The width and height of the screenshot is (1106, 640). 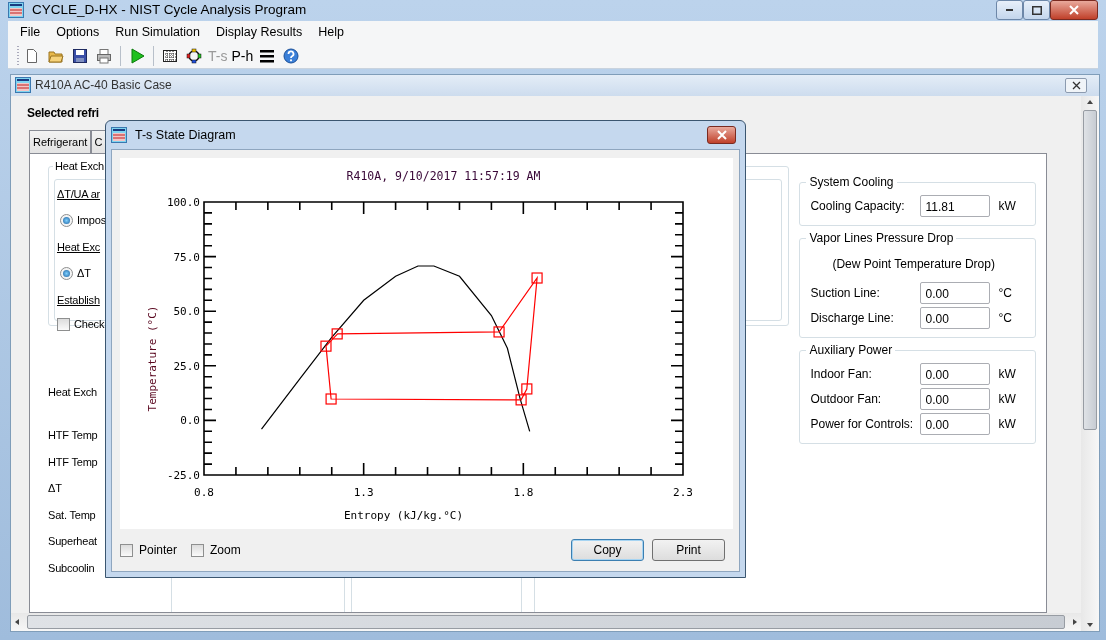 What do you see at coordinates (862, 424) in the screenshot?
I see `field-label: Power for Controls:` at bounding box center [862, 424].